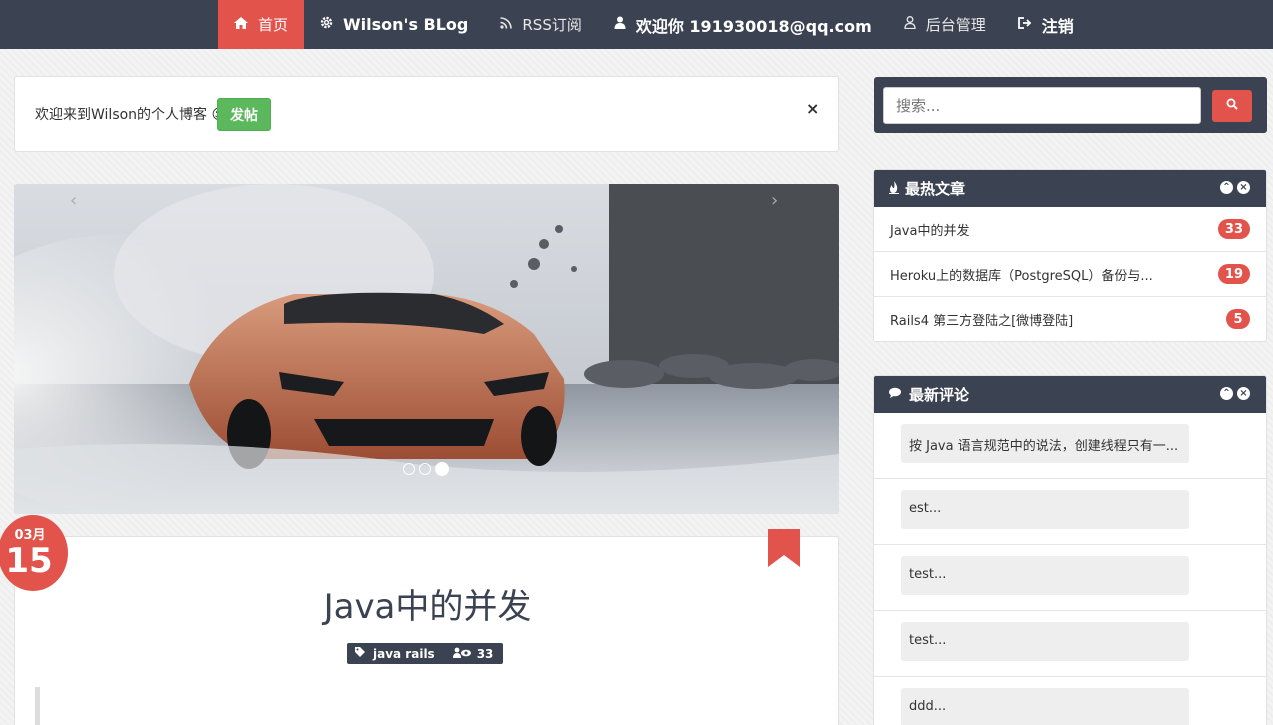  What do you see at coordinates (1070, 229) in the screenshot?
I see `hot-post-item: Java中的并发 33` at bounding box center [1070, 229].